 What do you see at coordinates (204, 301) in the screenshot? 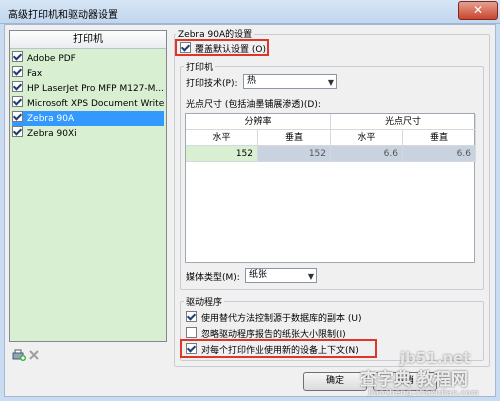
I see `driver-group-title: 驱动程序` at bounding box center [204, 301].